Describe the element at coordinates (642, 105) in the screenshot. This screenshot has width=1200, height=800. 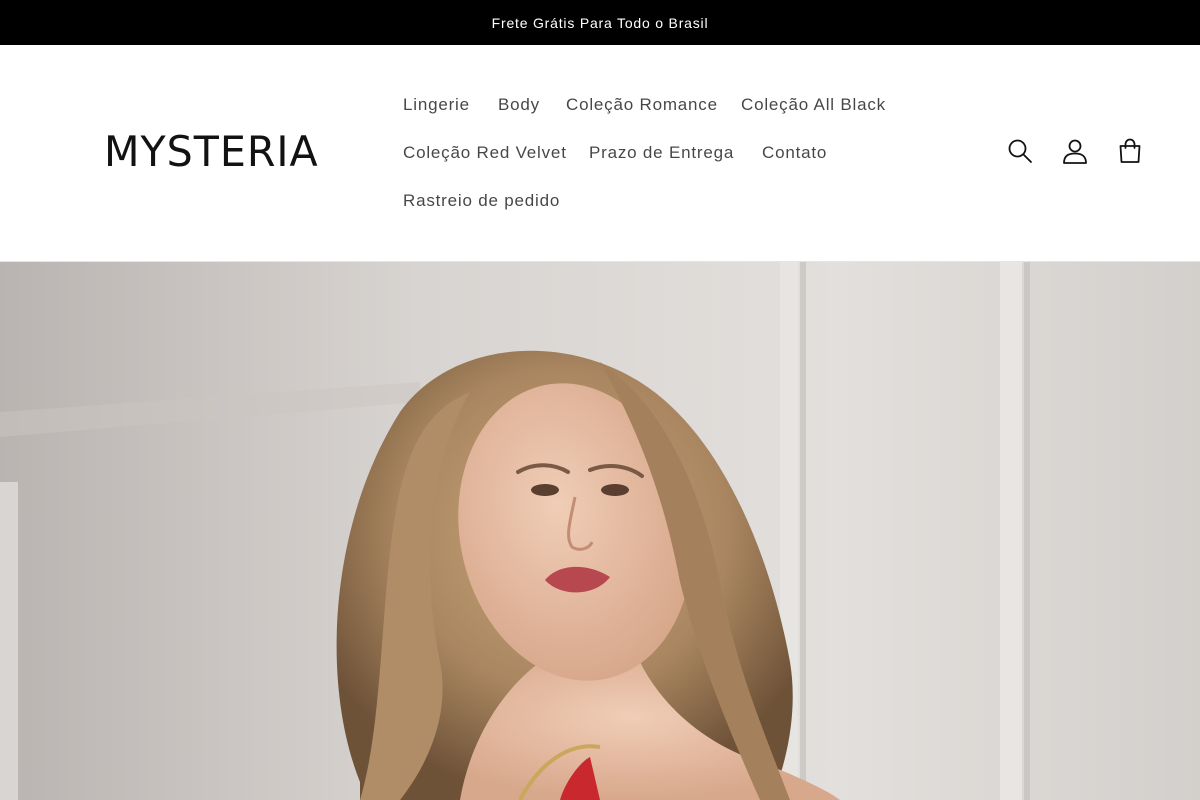
I see `nav-link-colecao-romance: Coleção Romance` at that location.